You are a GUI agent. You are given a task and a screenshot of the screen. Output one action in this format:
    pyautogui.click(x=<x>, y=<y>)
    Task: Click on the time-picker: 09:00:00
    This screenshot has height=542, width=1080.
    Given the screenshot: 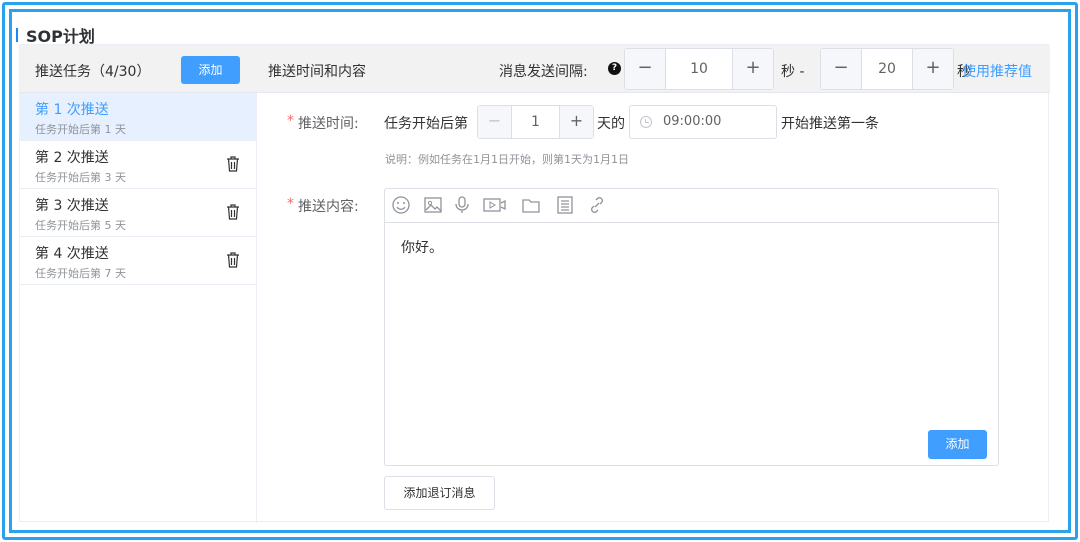 What is the action you would take?
    pyautogui.click(x=703, y=122)
    